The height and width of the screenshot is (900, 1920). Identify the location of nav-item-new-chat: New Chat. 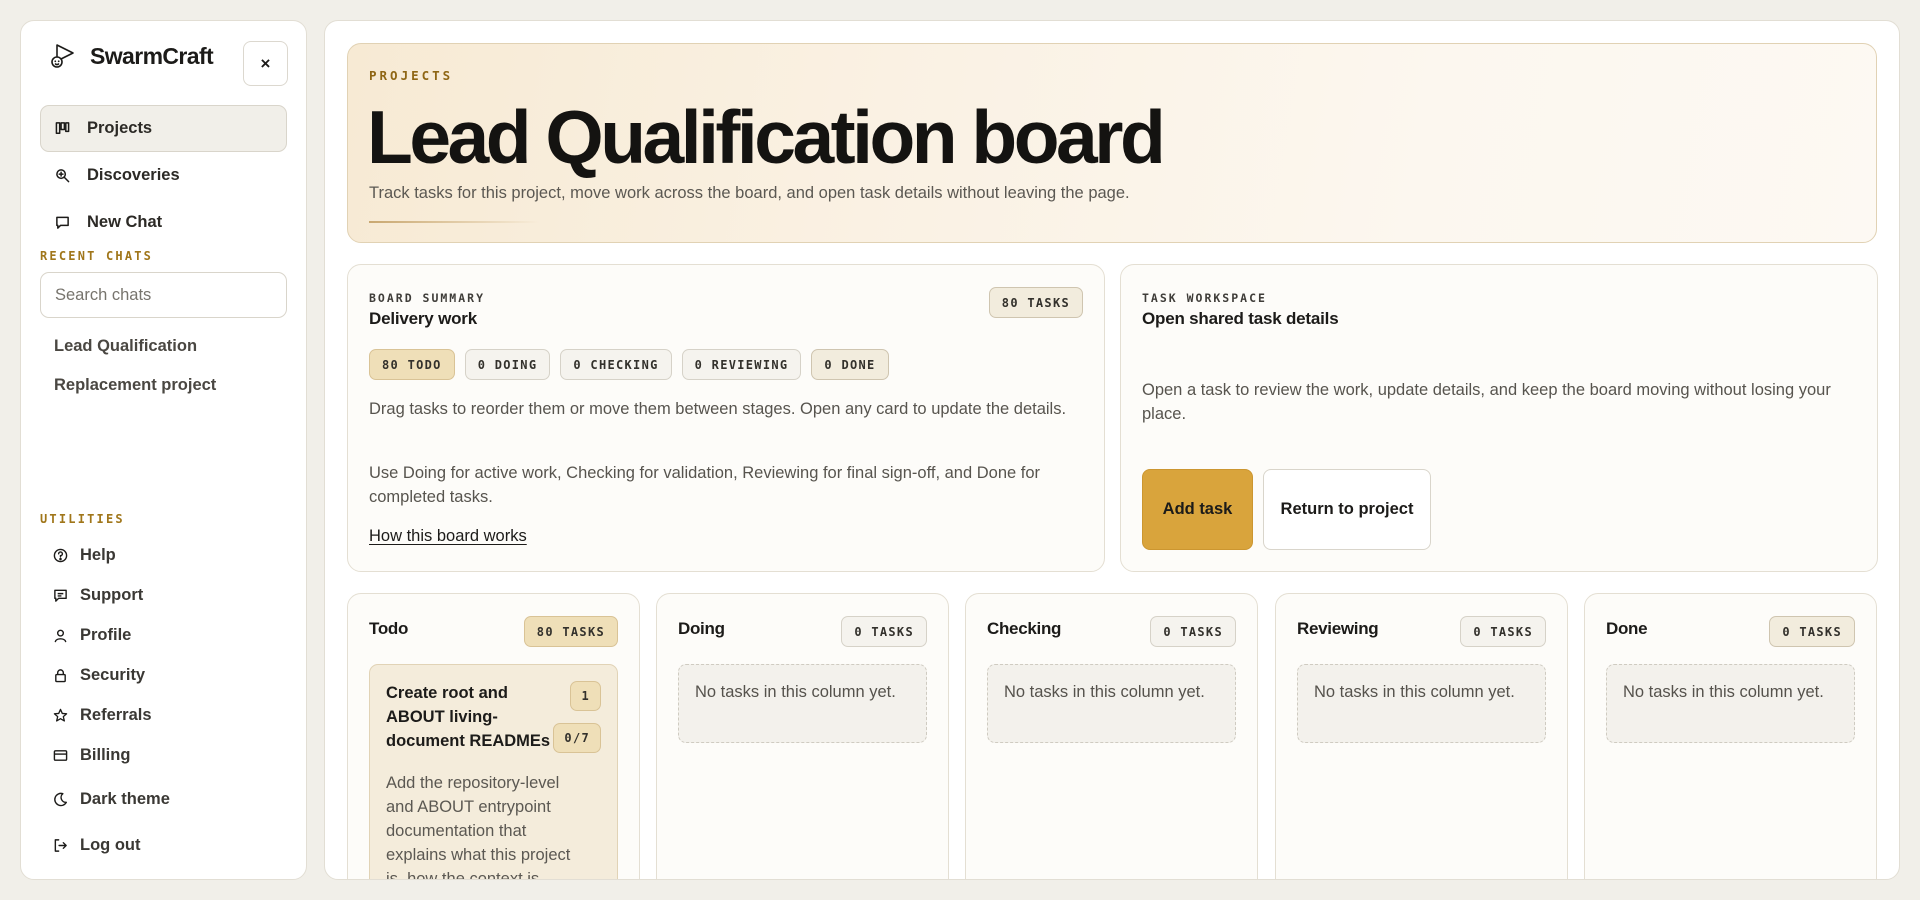
(163, 222).